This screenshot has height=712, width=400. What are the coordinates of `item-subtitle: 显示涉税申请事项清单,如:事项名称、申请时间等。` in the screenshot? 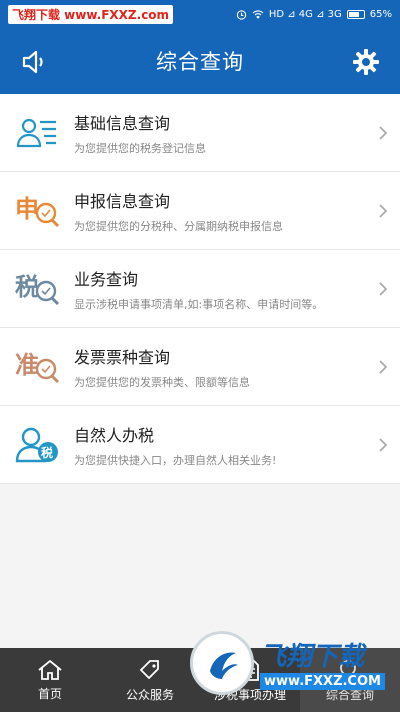 It's located at (199, 304).